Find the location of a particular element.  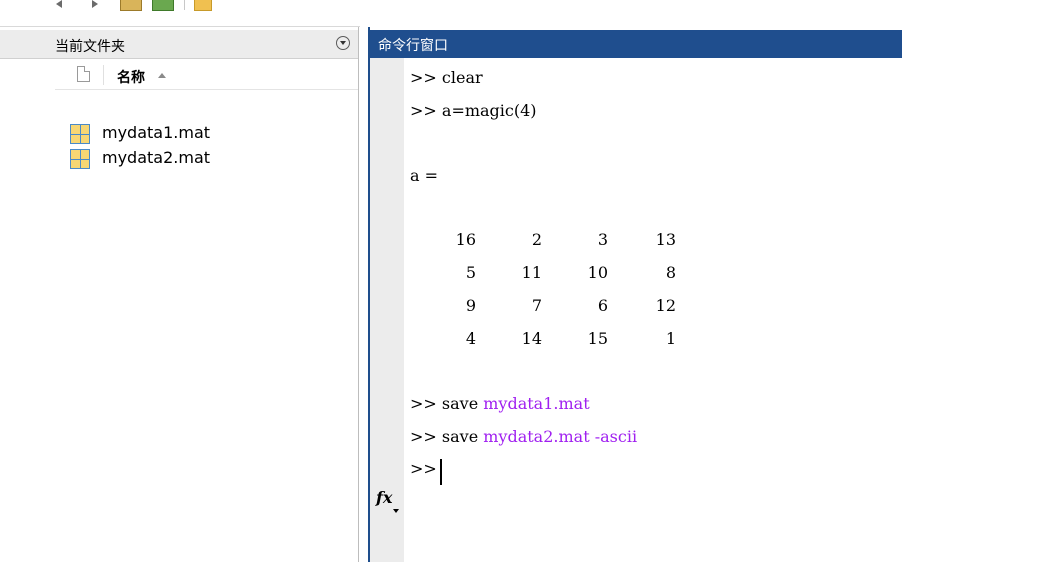

command-line-save-mat: >> save mydata1.mat is located at coordinates (500, 403).